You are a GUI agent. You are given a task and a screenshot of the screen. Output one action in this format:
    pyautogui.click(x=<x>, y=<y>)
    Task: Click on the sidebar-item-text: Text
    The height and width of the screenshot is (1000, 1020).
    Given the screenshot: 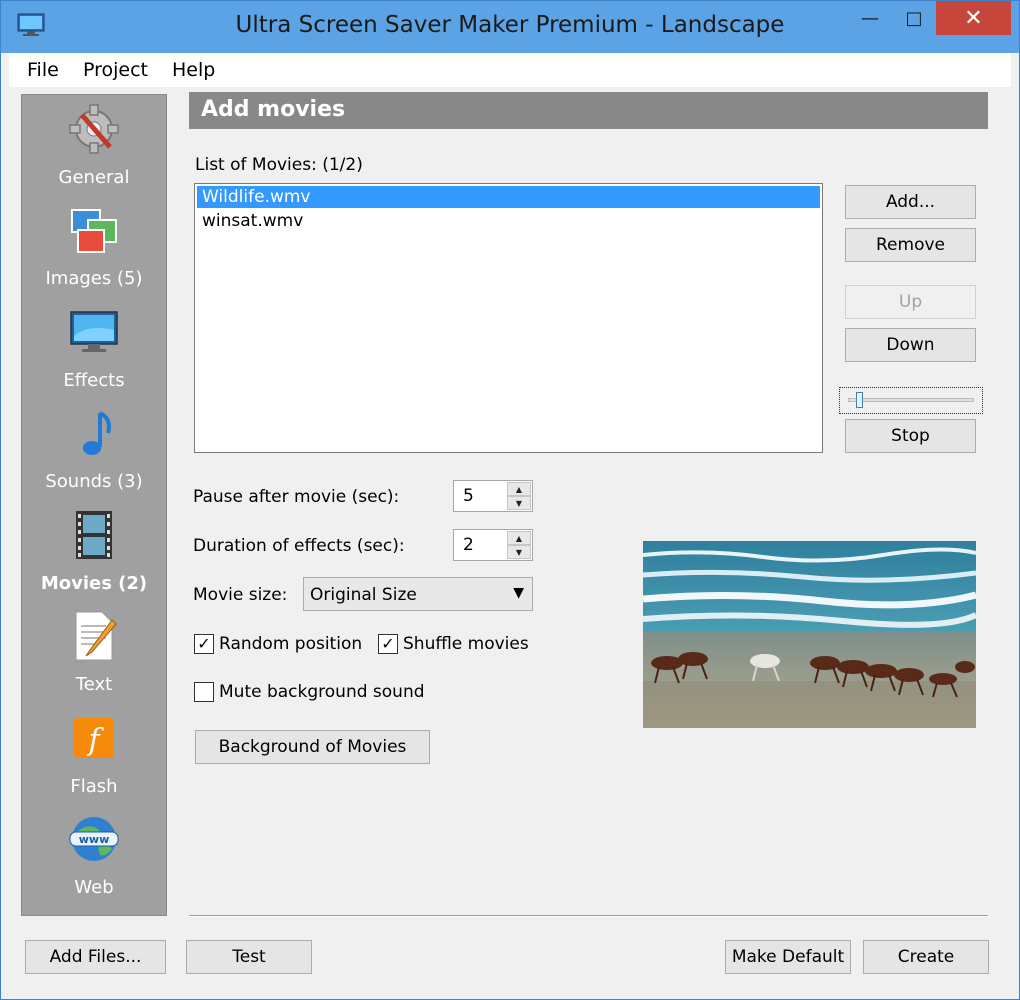 What is the action you would take?
    pyautogui.click(x=94, y=653)
    